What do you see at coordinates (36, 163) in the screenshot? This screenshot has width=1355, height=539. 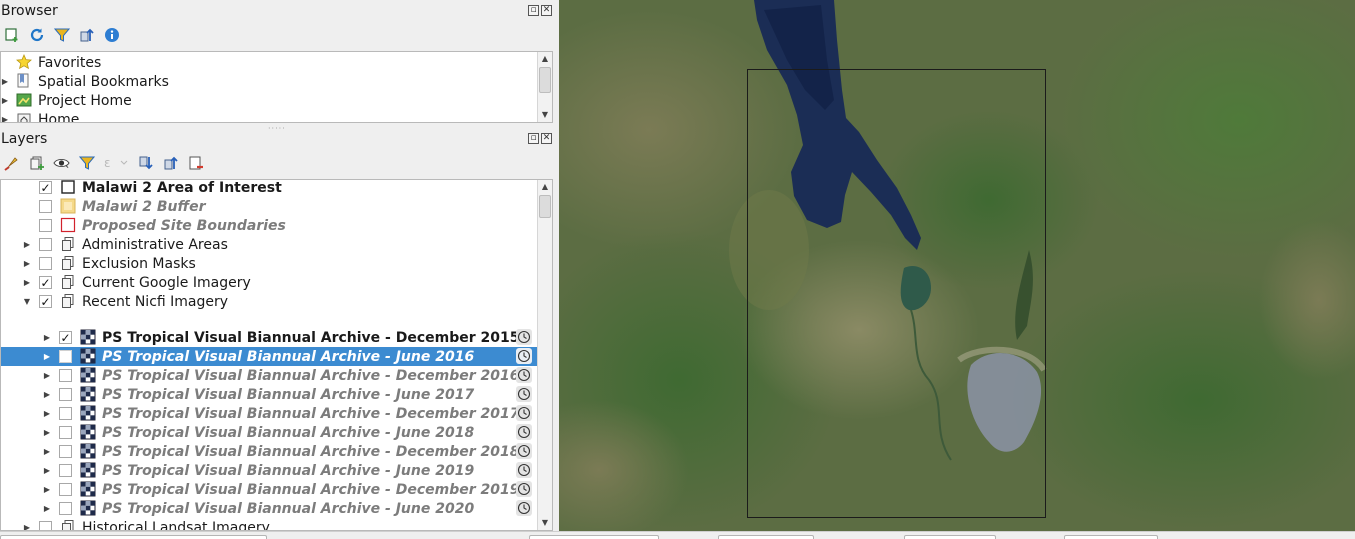 I see `add-group-icon` at bounding box center [36, 163].